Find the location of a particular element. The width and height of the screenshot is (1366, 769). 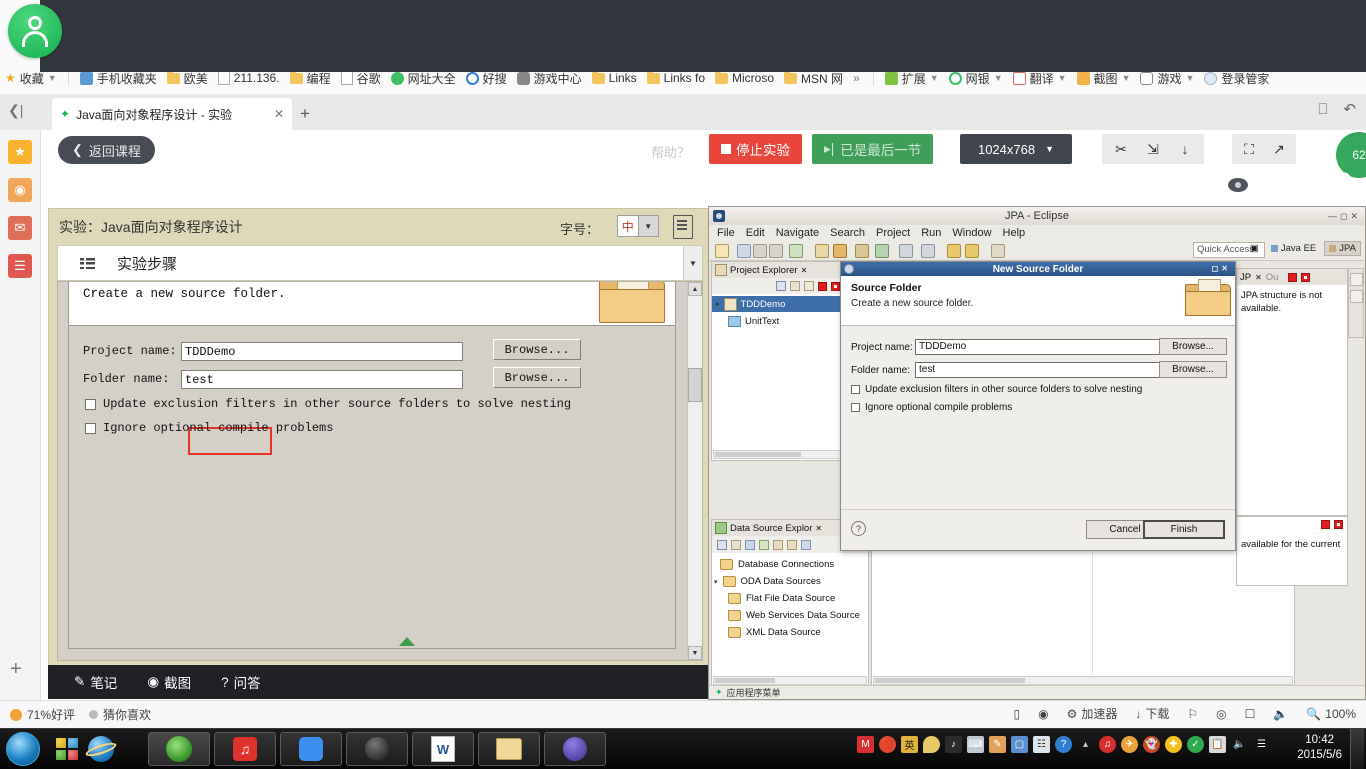

project-explorer-hscrollbar is located at coordinates (778, 454).